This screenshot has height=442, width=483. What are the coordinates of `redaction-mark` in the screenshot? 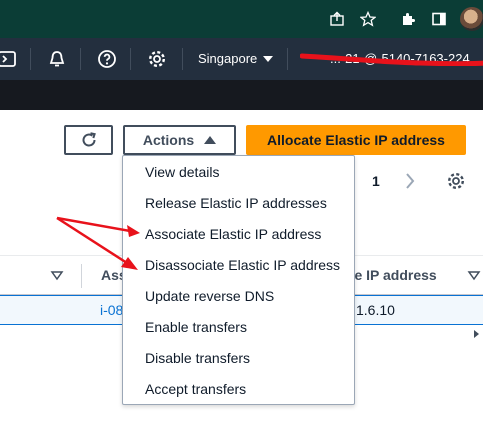 It's located at (391, 59).